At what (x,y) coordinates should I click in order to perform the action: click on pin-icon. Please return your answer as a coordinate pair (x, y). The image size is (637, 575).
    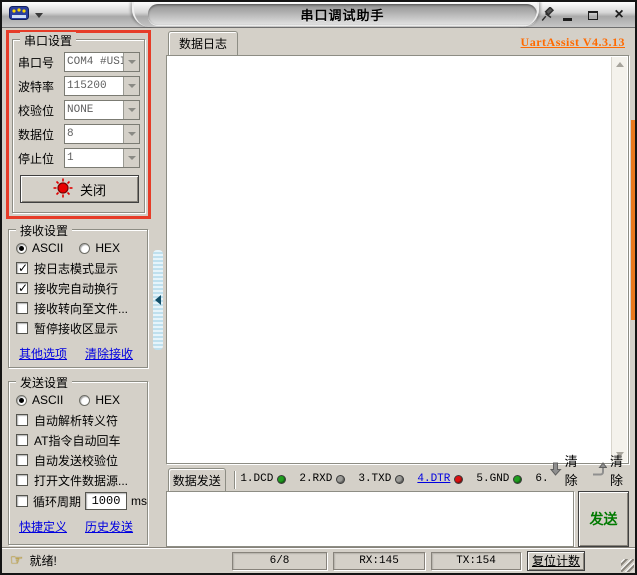
    Looking at the image, I should click on (548, 15).